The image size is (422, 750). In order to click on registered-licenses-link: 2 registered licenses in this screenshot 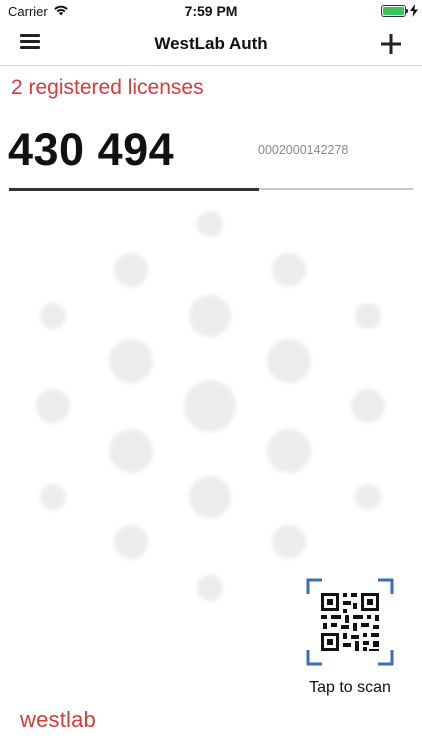, I will do `click(107, 88)`.